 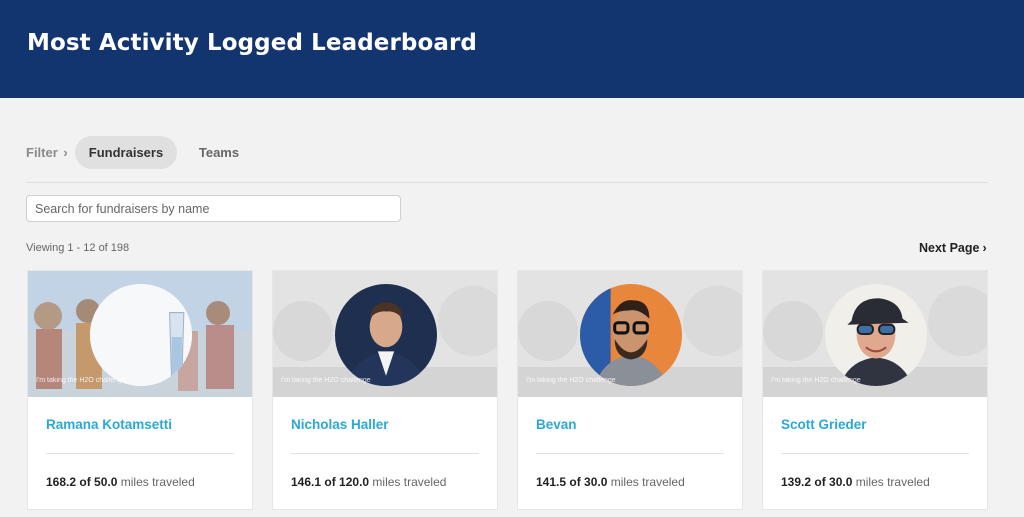 I want to click on next-page-button: Next Page ›, so click(x=953, y=248).